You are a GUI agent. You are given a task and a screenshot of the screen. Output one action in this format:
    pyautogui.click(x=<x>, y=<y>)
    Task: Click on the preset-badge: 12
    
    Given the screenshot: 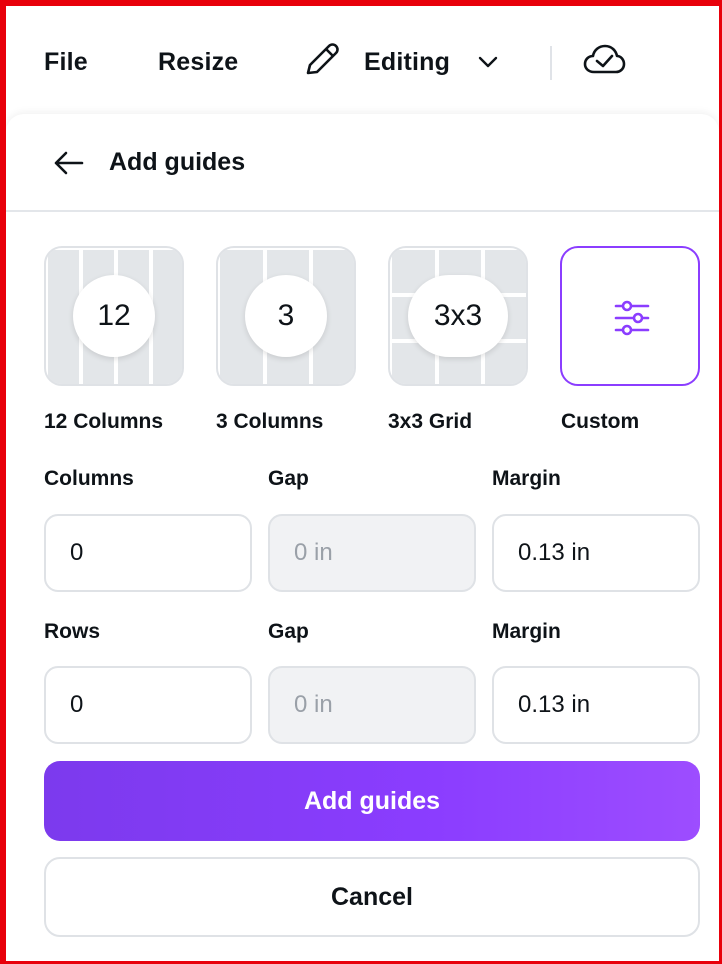 What is the action you would take?
    pyautogui.click(x=114, y=316)
    